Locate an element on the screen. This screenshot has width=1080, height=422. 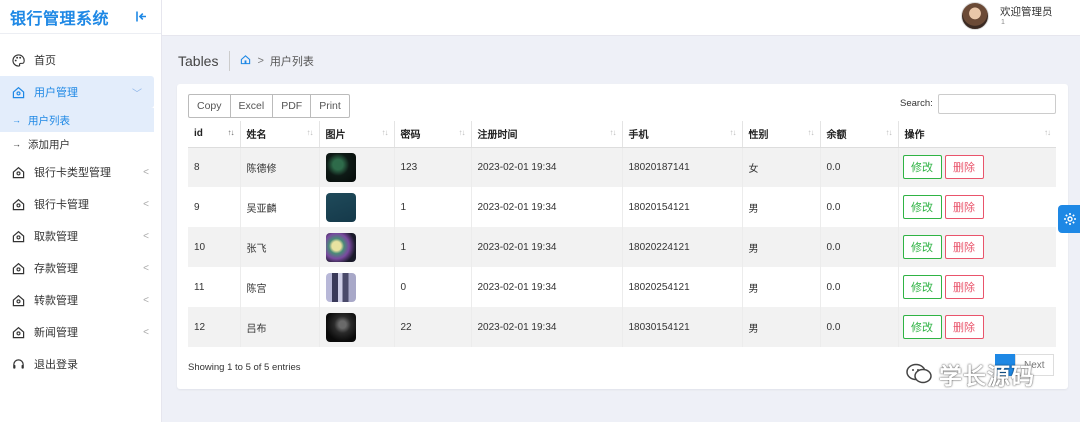
sidebar-item-label: 新闻管理 is located at coordinates (56, 333).